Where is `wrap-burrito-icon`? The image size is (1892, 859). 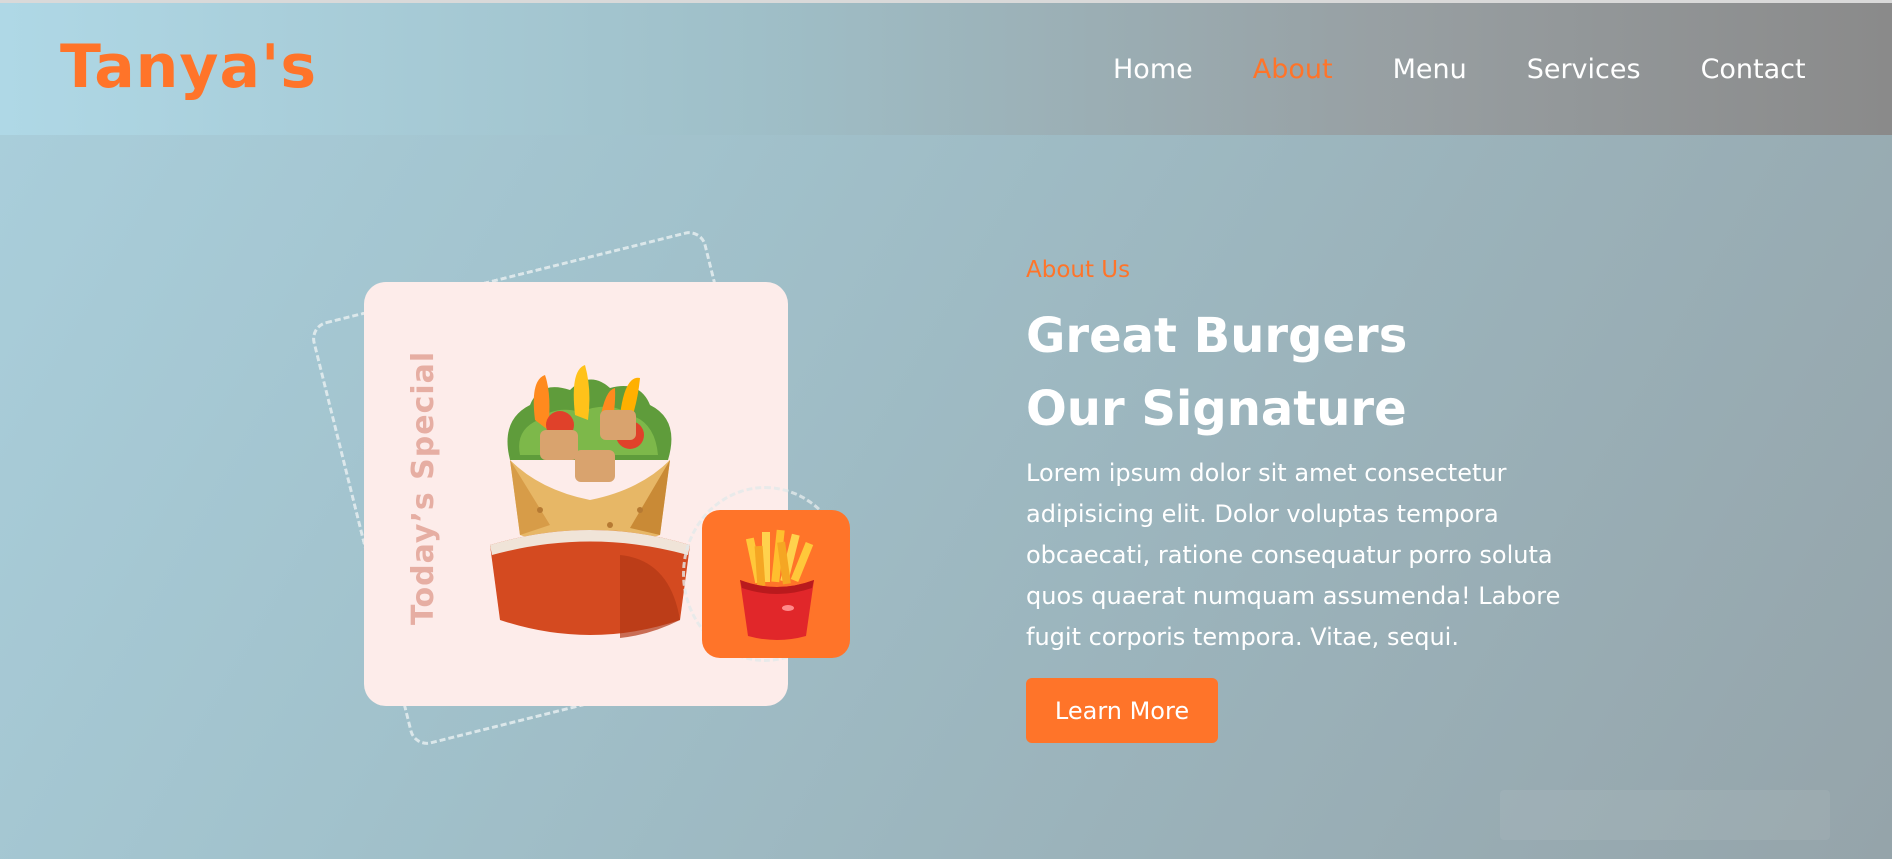
wrap-burrito-icon is located at coordinates (590, 500).